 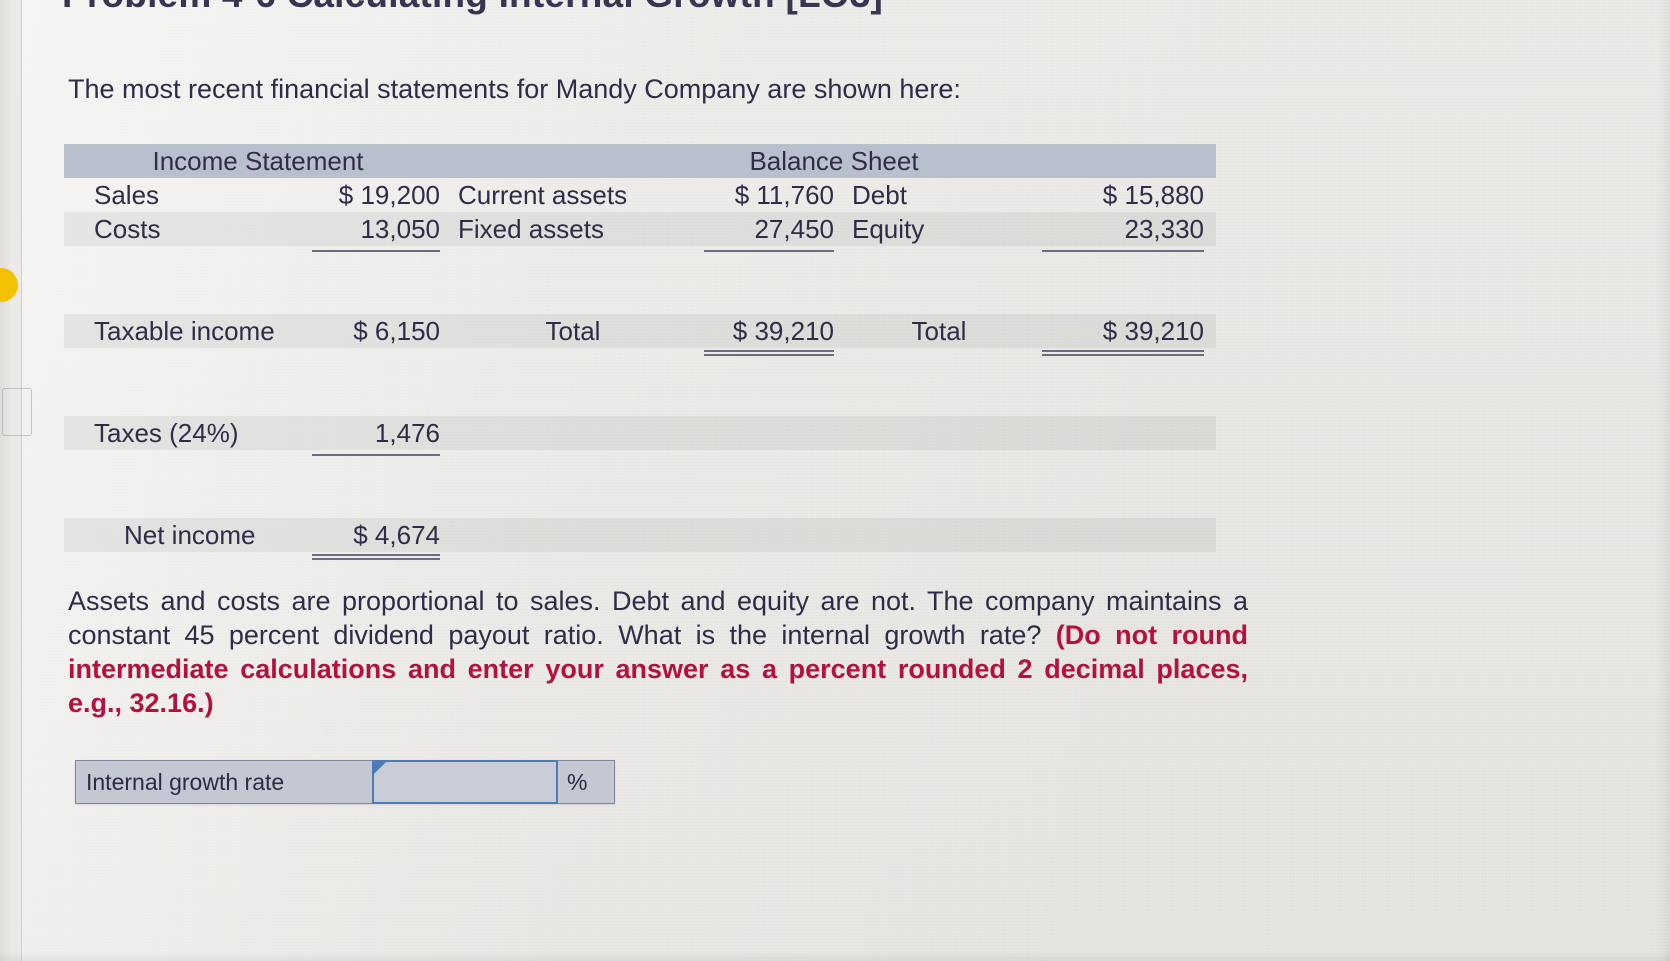 What do you see at coordinates (184, 330) in the screenshot?
I see `is-row-label: Taxable income` at bounding box center [184, 330].